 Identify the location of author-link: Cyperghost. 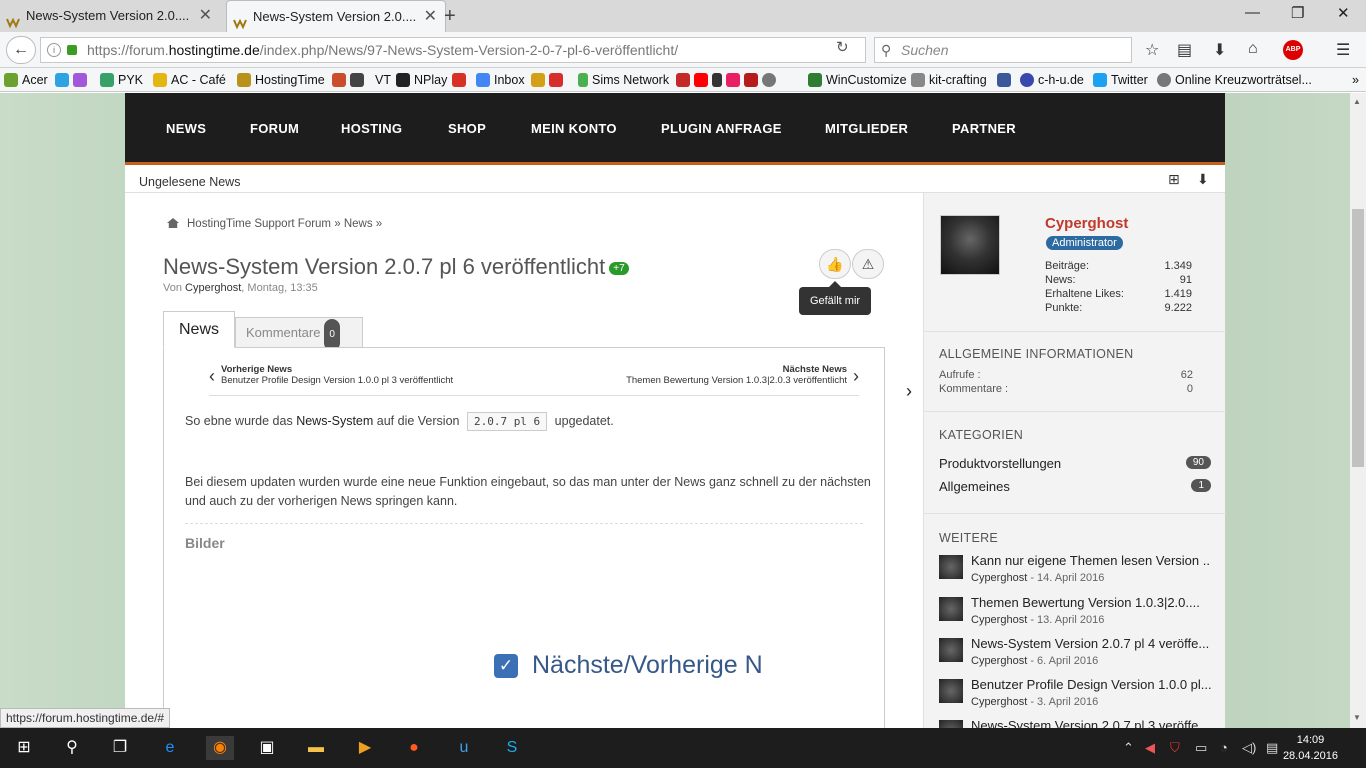
(213, 288).